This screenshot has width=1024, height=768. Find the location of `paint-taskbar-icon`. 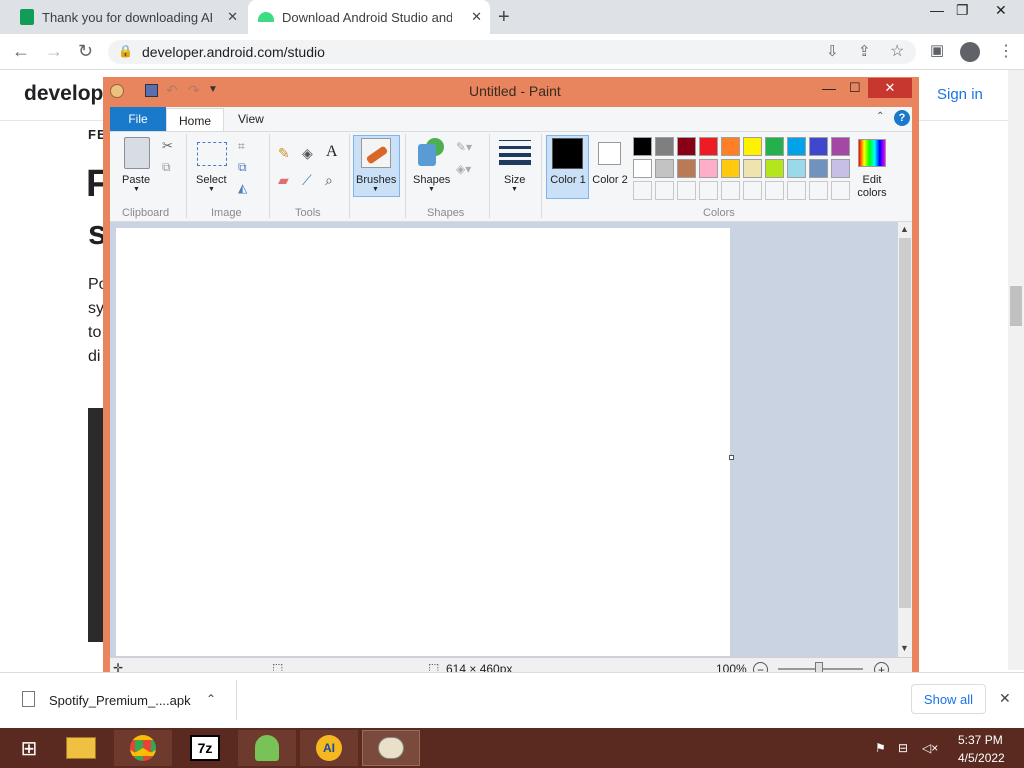

paint-taskbar-icon is located at coordinates (391, 748).